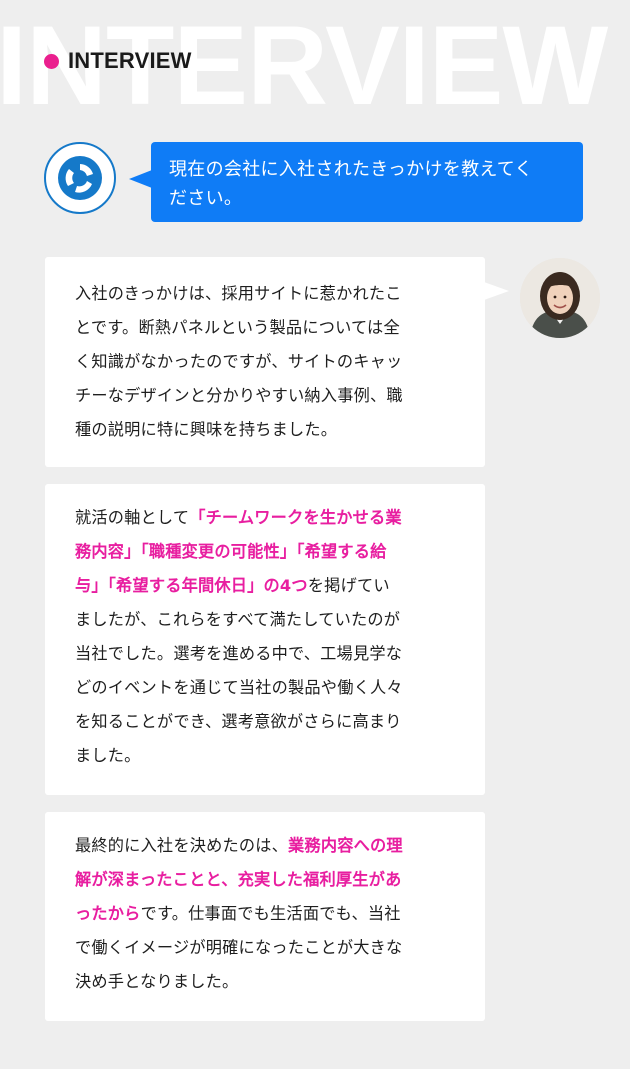  I want to click on answer-line: で働くイメージが明確になったことが大きな, so click(265, 948).